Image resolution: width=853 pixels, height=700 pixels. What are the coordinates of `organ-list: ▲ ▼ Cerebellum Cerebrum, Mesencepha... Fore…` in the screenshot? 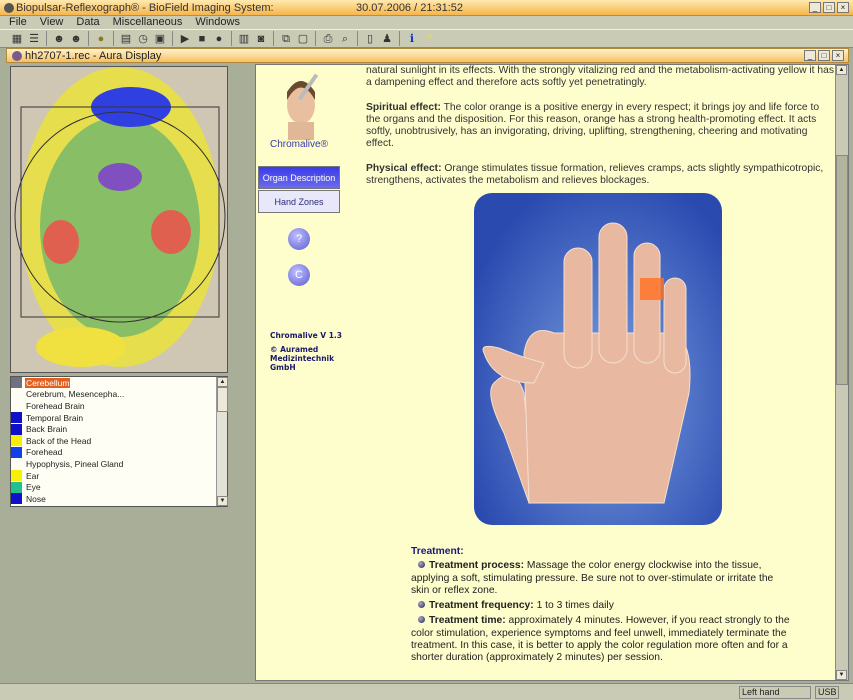 It's located at (119, 441).